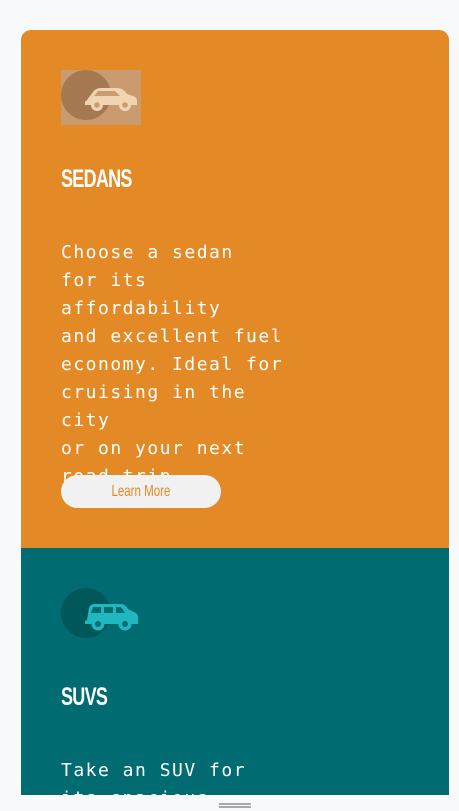 The width and height of the screenshot is (459, 811). What do you see at coordinates (96, 179) in the screenshot?
I see `sedan-title: SEDANS` at bounding box center [96, 179].